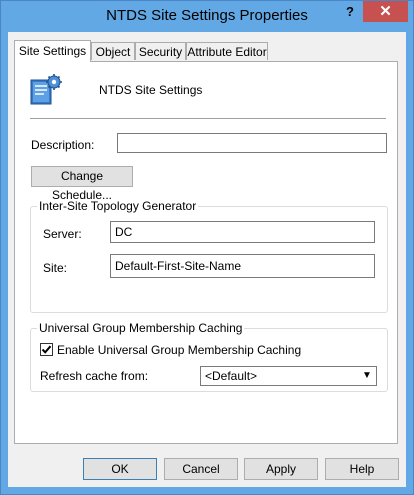 This screenshot has height=495, width=414. I want to click on refresh-cache-select: <Default> ▼, so click(288, 376).